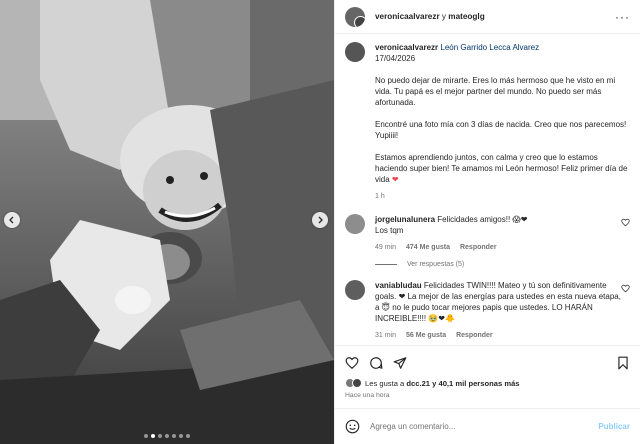  I want to click on more-options-button: ···, so click(622, 17).